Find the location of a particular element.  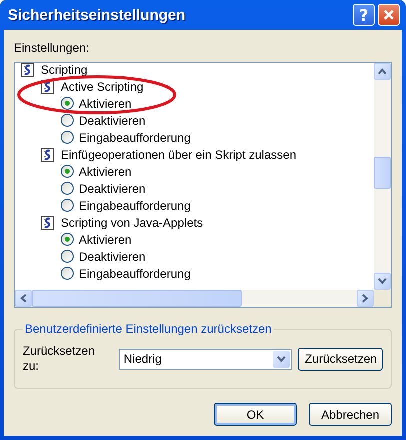

settings-label: Einstellungen: is located at coordinates (52, 48).